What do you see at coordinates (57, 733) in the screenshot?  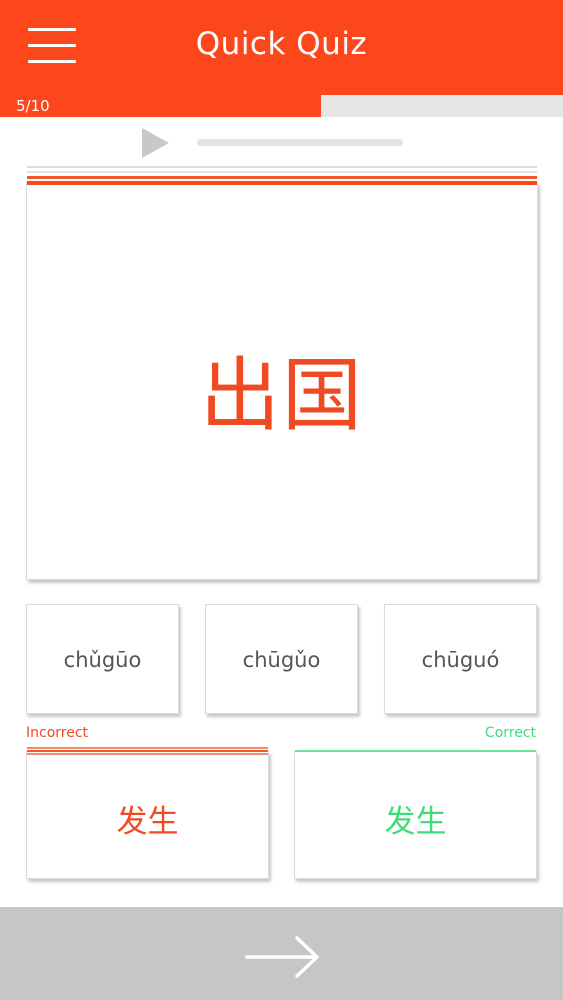 I see `incorrect-label: Incorrect` at bounding box center [57, 733].